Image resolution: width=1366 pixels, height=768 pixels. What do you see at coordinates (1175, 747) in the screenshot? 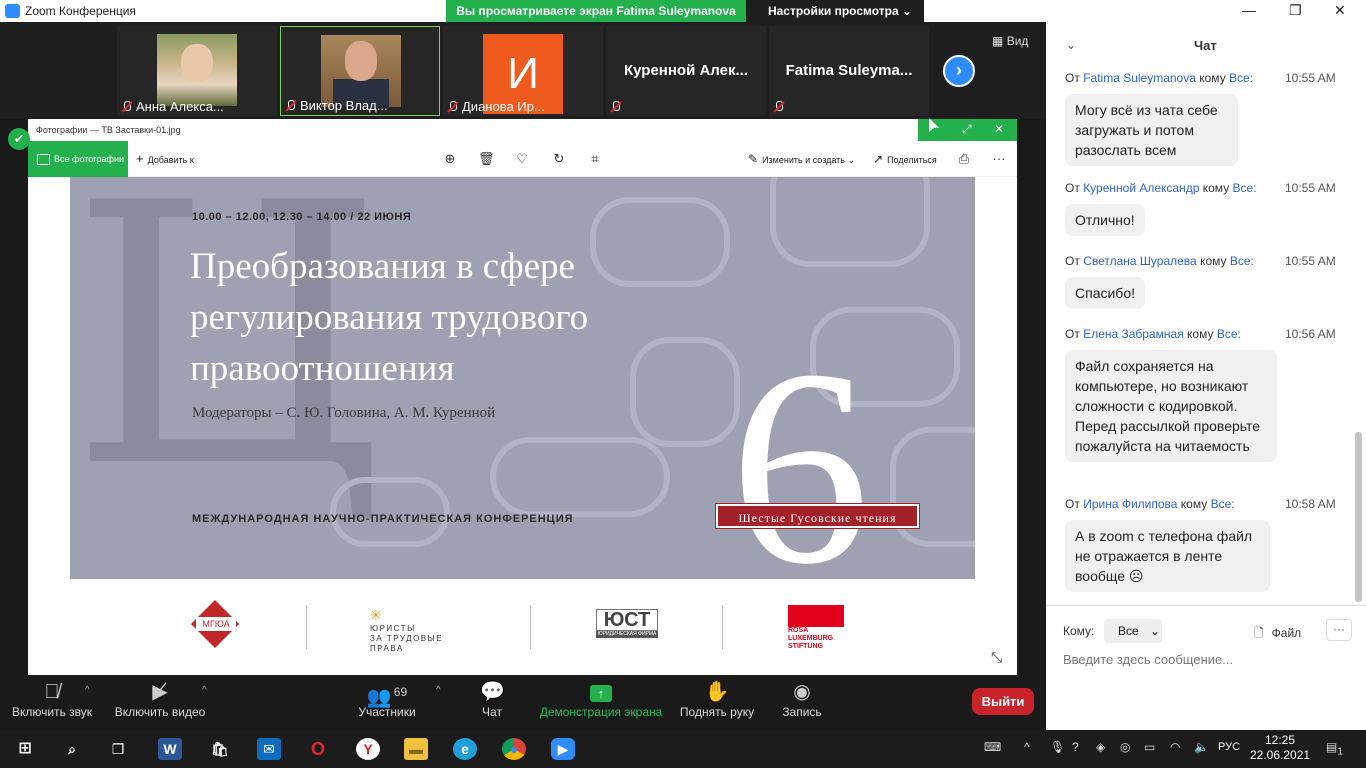
I see `wifi-icon: ◠` at bounding box center [1175, 747].